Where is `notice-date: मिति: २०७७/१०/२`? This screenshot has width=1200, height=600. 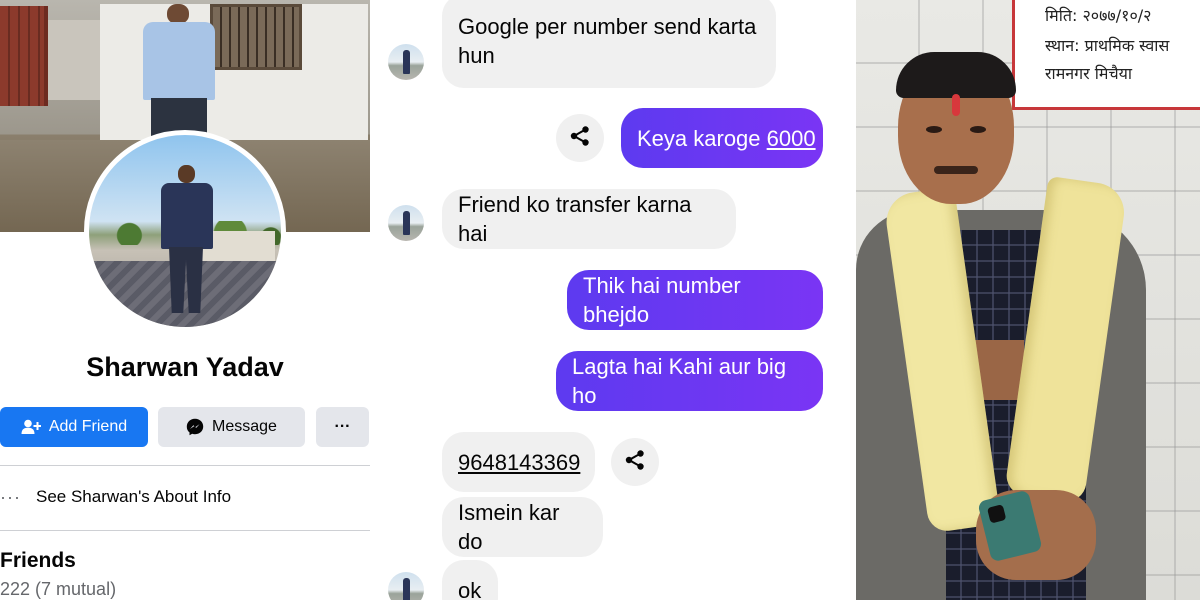
notice-date: मिति: २०७७/१०/२ is located at coordinates (1098, 15).